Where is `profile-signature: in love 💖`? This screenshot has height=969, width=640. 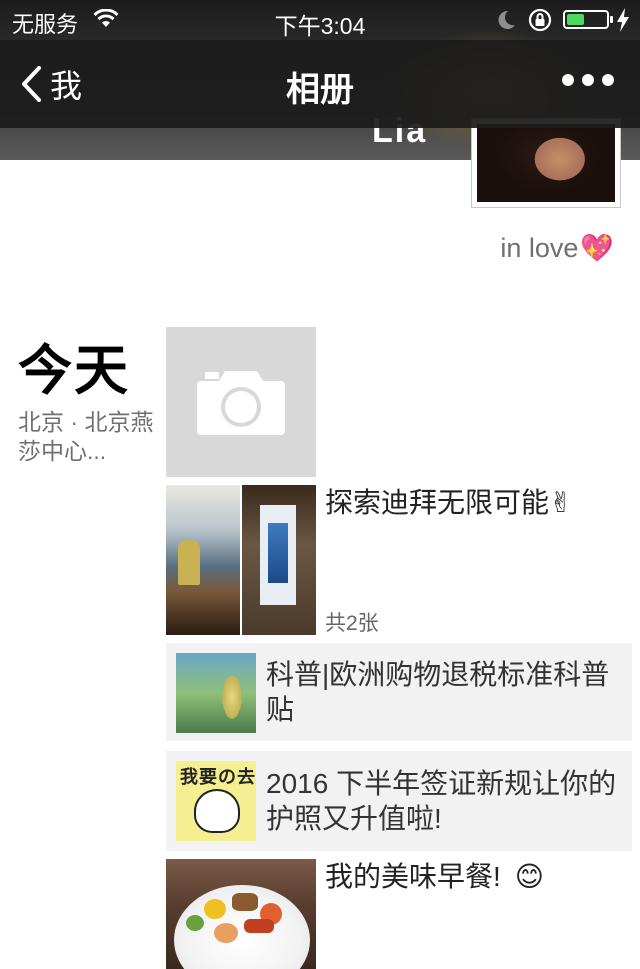 profile-signature: in love 💖 is located at coordinates (557, 248).